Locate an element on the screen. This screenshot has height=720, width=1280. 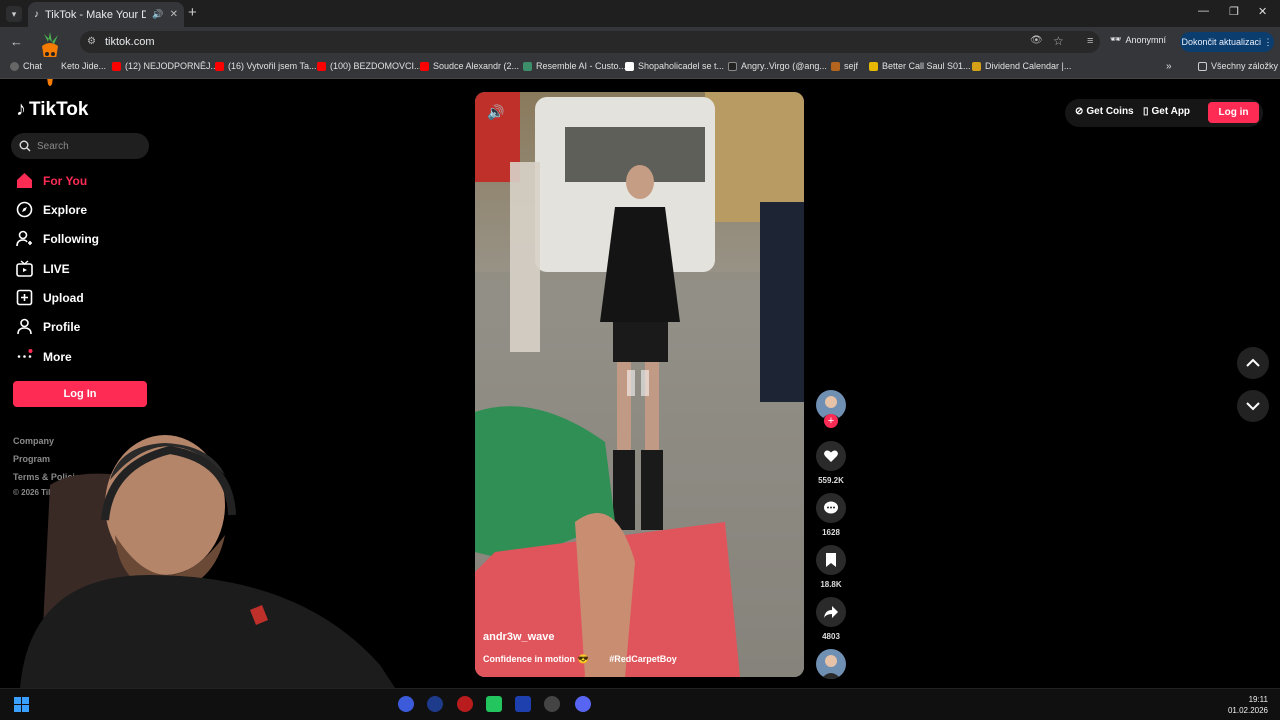
dividend-icon is located at coordinates (976, 66).